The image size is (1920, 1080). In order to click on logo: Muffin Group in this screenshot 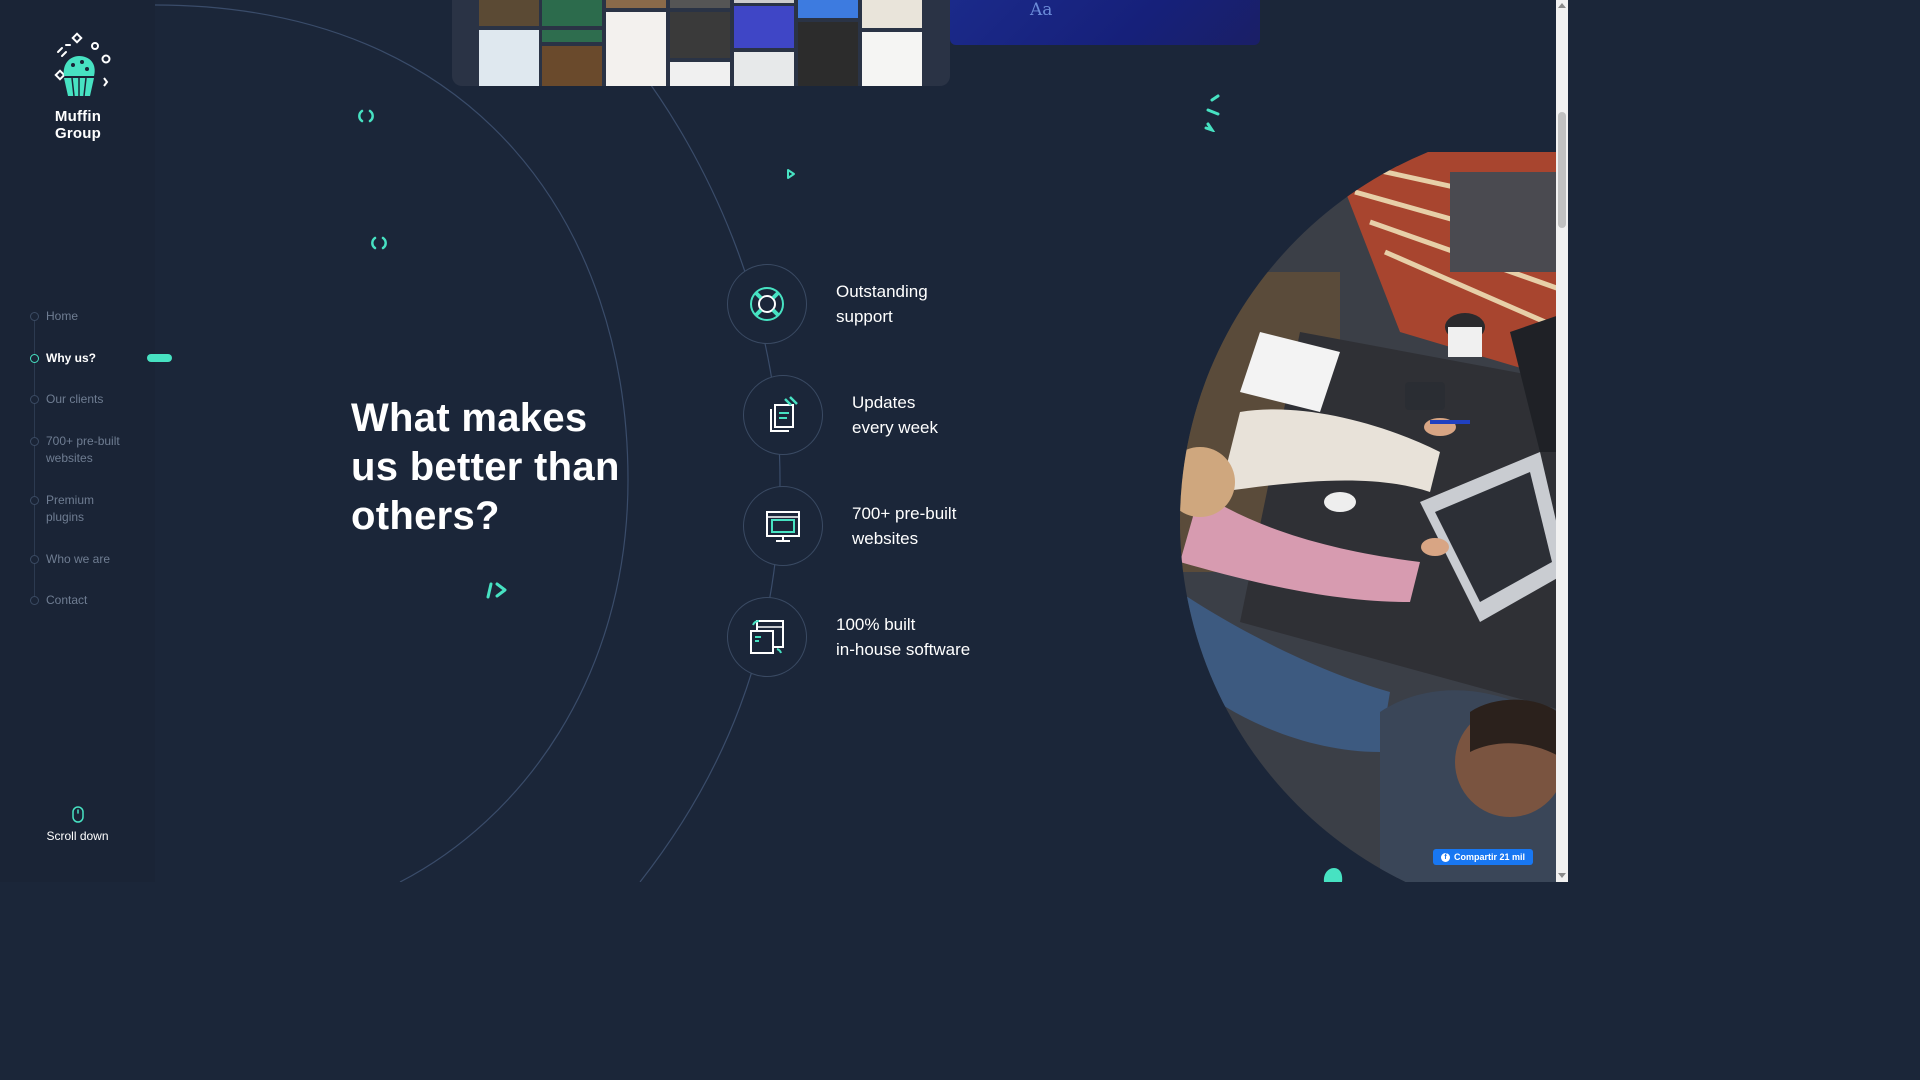, I will do `click(78, 87)`.